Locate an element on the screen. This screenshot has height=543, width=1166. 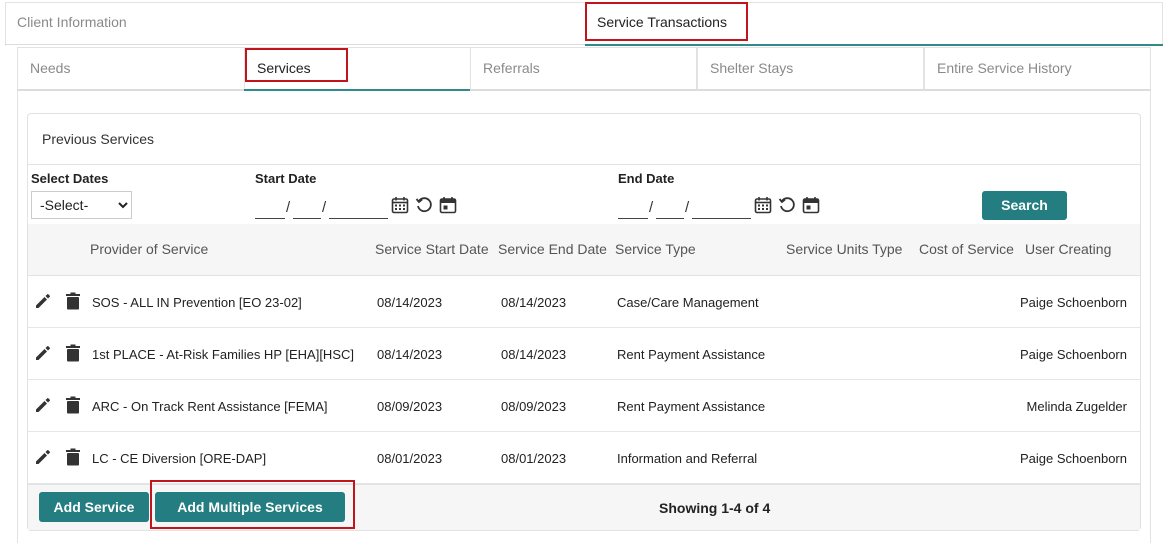
tab-needs: Needs is located at coordinates (131, 68).